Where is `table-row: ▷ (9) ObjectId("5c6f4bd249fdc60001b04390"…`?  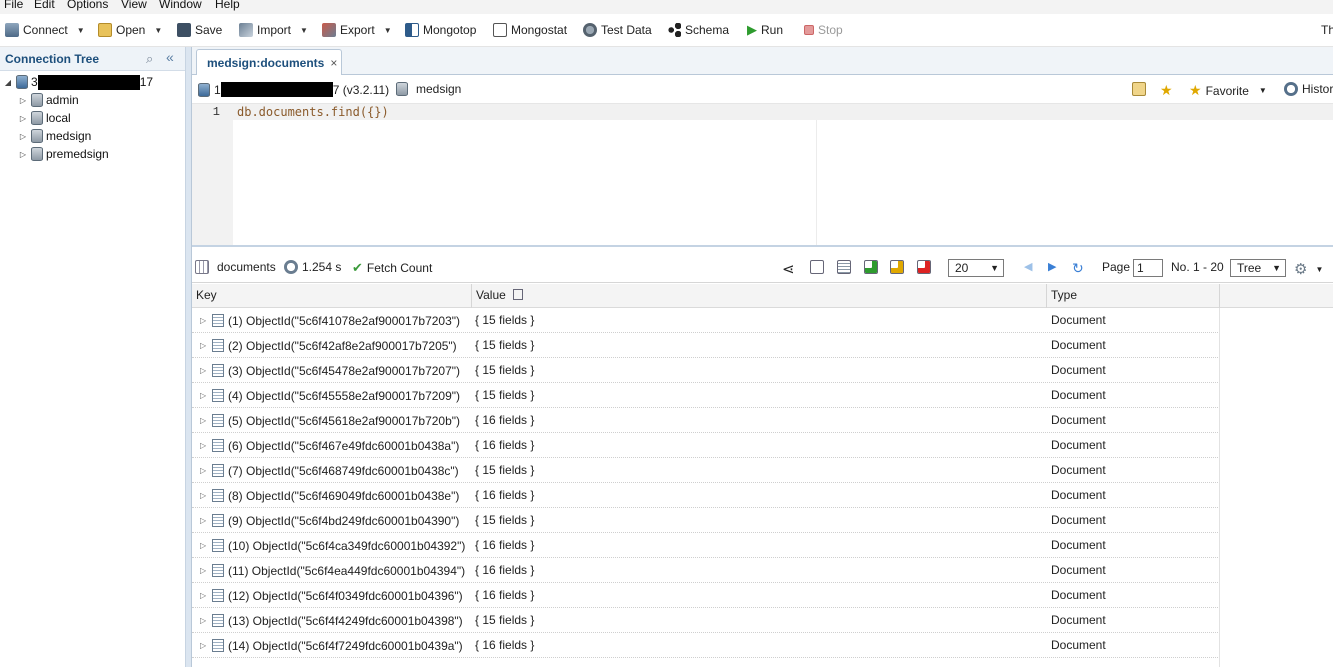 table-row: ▷ (9) ObjectId("5c6f4bd249fdc60001b04390"… is located at coordinates (706, 520).